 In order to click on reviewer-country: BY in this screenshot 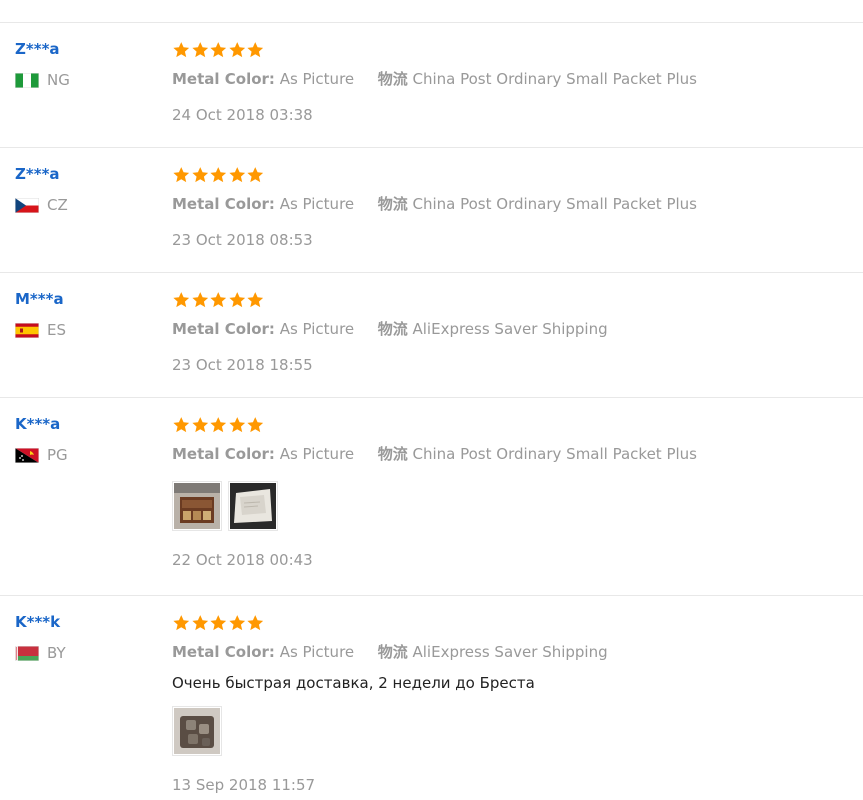, I will do `click(84, 653)`.